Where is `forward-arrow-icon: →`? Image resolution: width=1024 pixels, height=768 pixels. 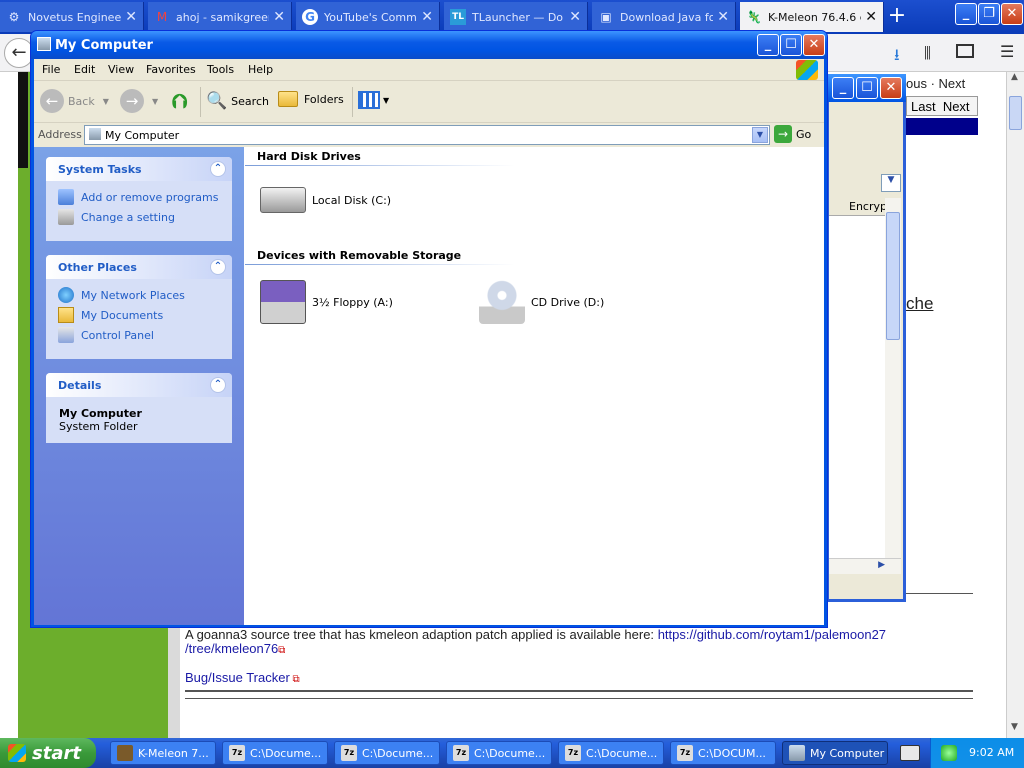 forward-arrow-icon: → is located at coordinates (132, 101).